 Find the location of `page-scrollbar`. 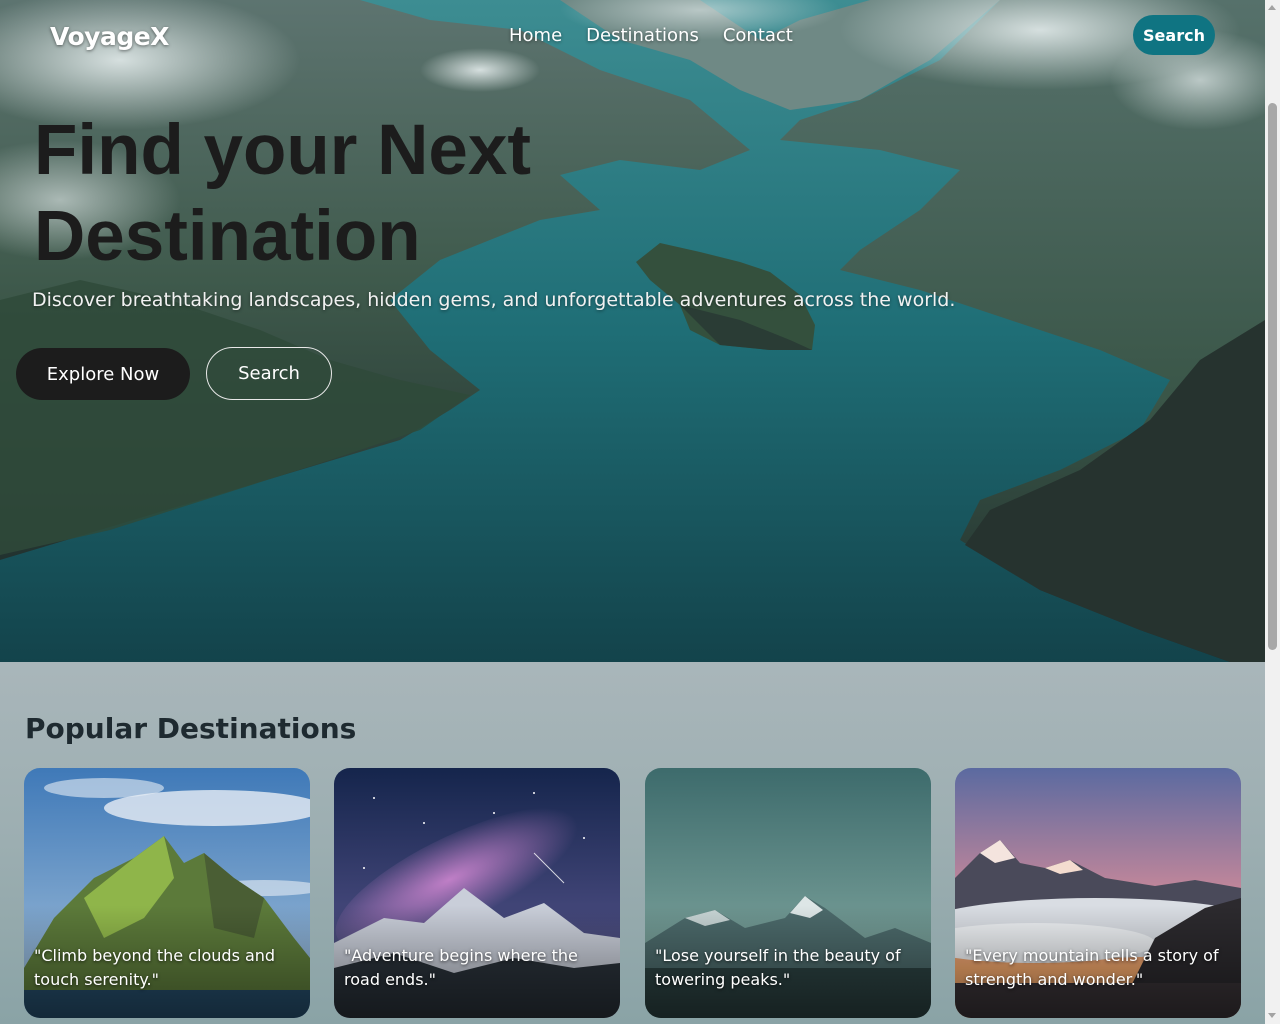

page-scrollbar is located at coordinates (1272, 512).